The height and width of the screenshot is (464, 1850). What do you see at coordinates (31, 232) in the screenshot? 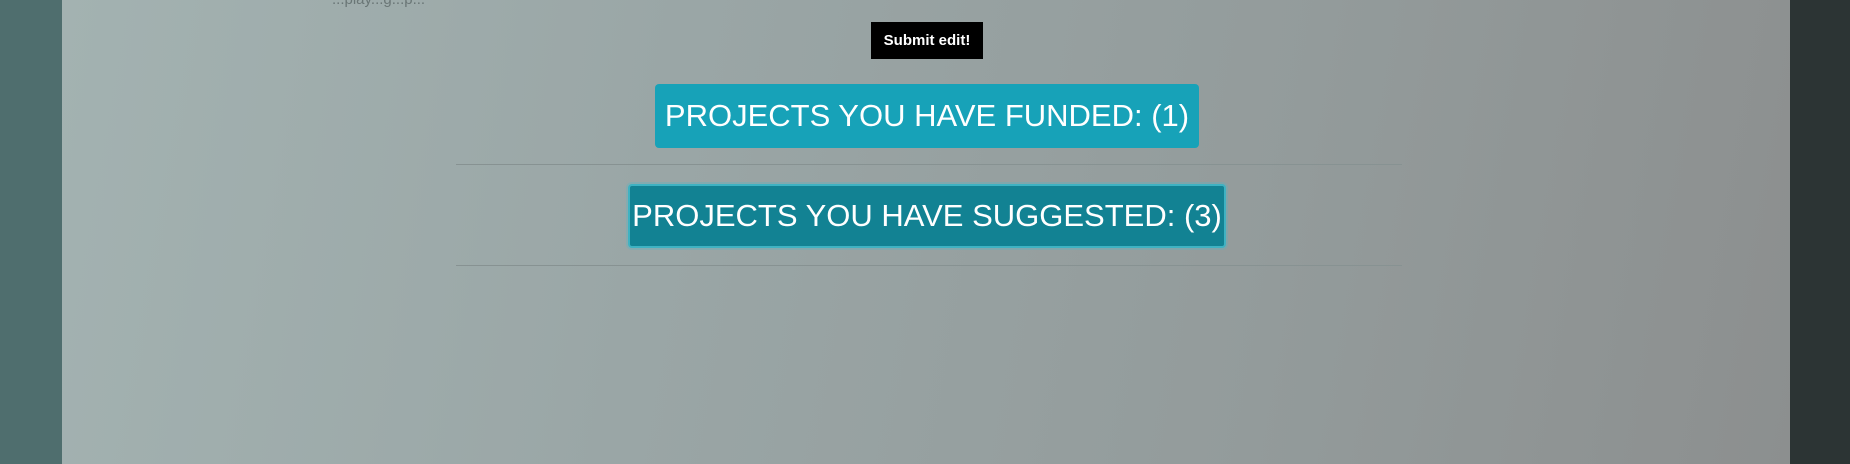
I see `left-background-strip` at bounding box center [31, 232].